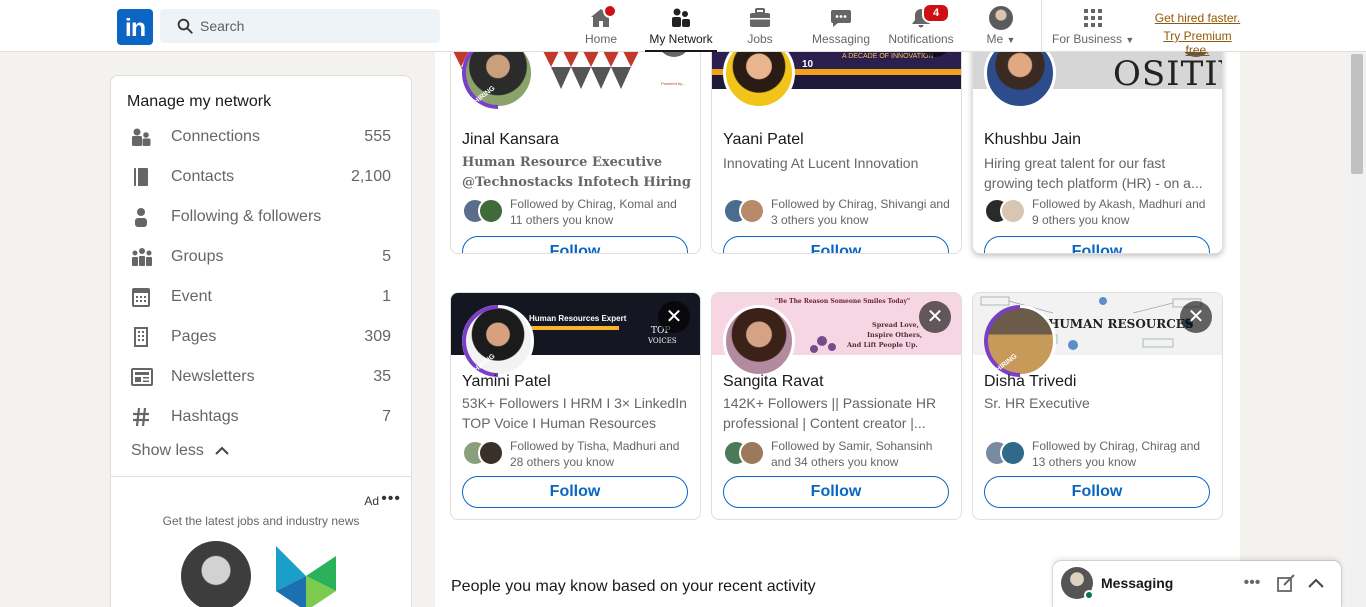 This screenshot has width=1366, height=607. I want to click on compose-icon, so click(1286, 584).